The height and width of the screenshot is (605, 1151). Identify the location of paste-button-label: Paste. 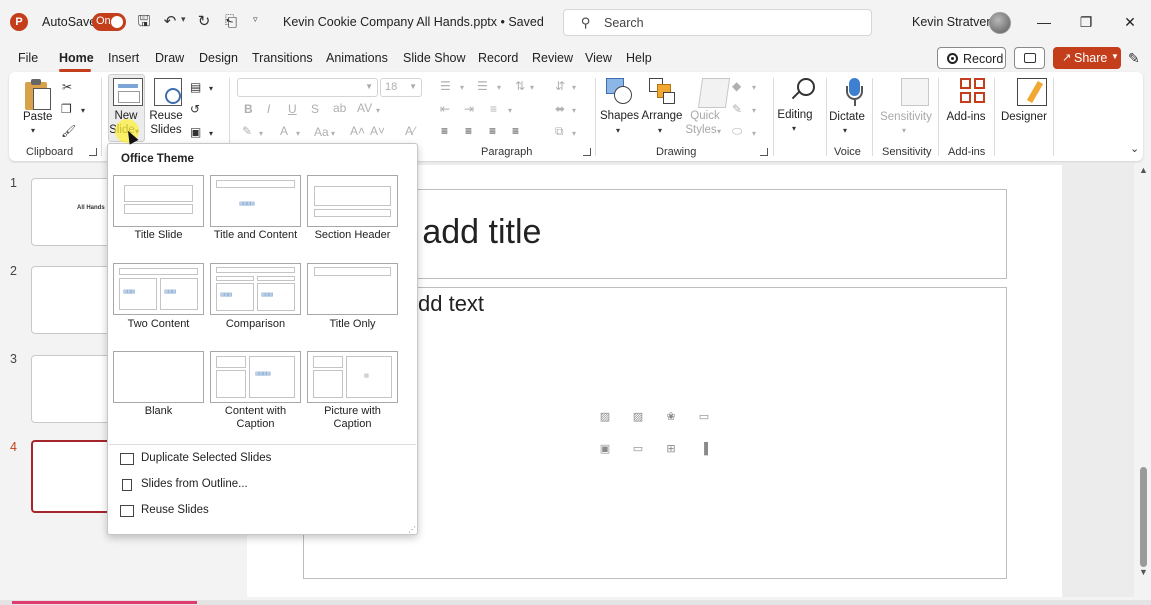
(37, 117).